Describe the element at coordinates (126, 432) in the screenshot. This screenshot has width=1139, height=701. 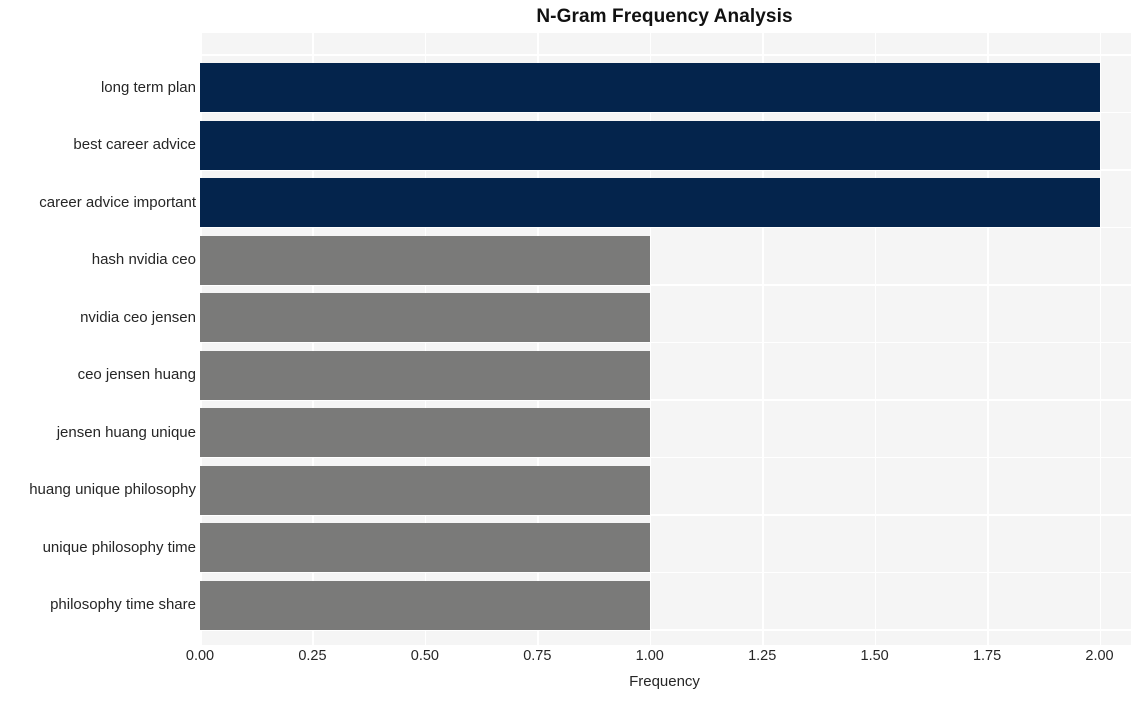
I see `y-axis-tick-label: jensen huang unique` at that location.